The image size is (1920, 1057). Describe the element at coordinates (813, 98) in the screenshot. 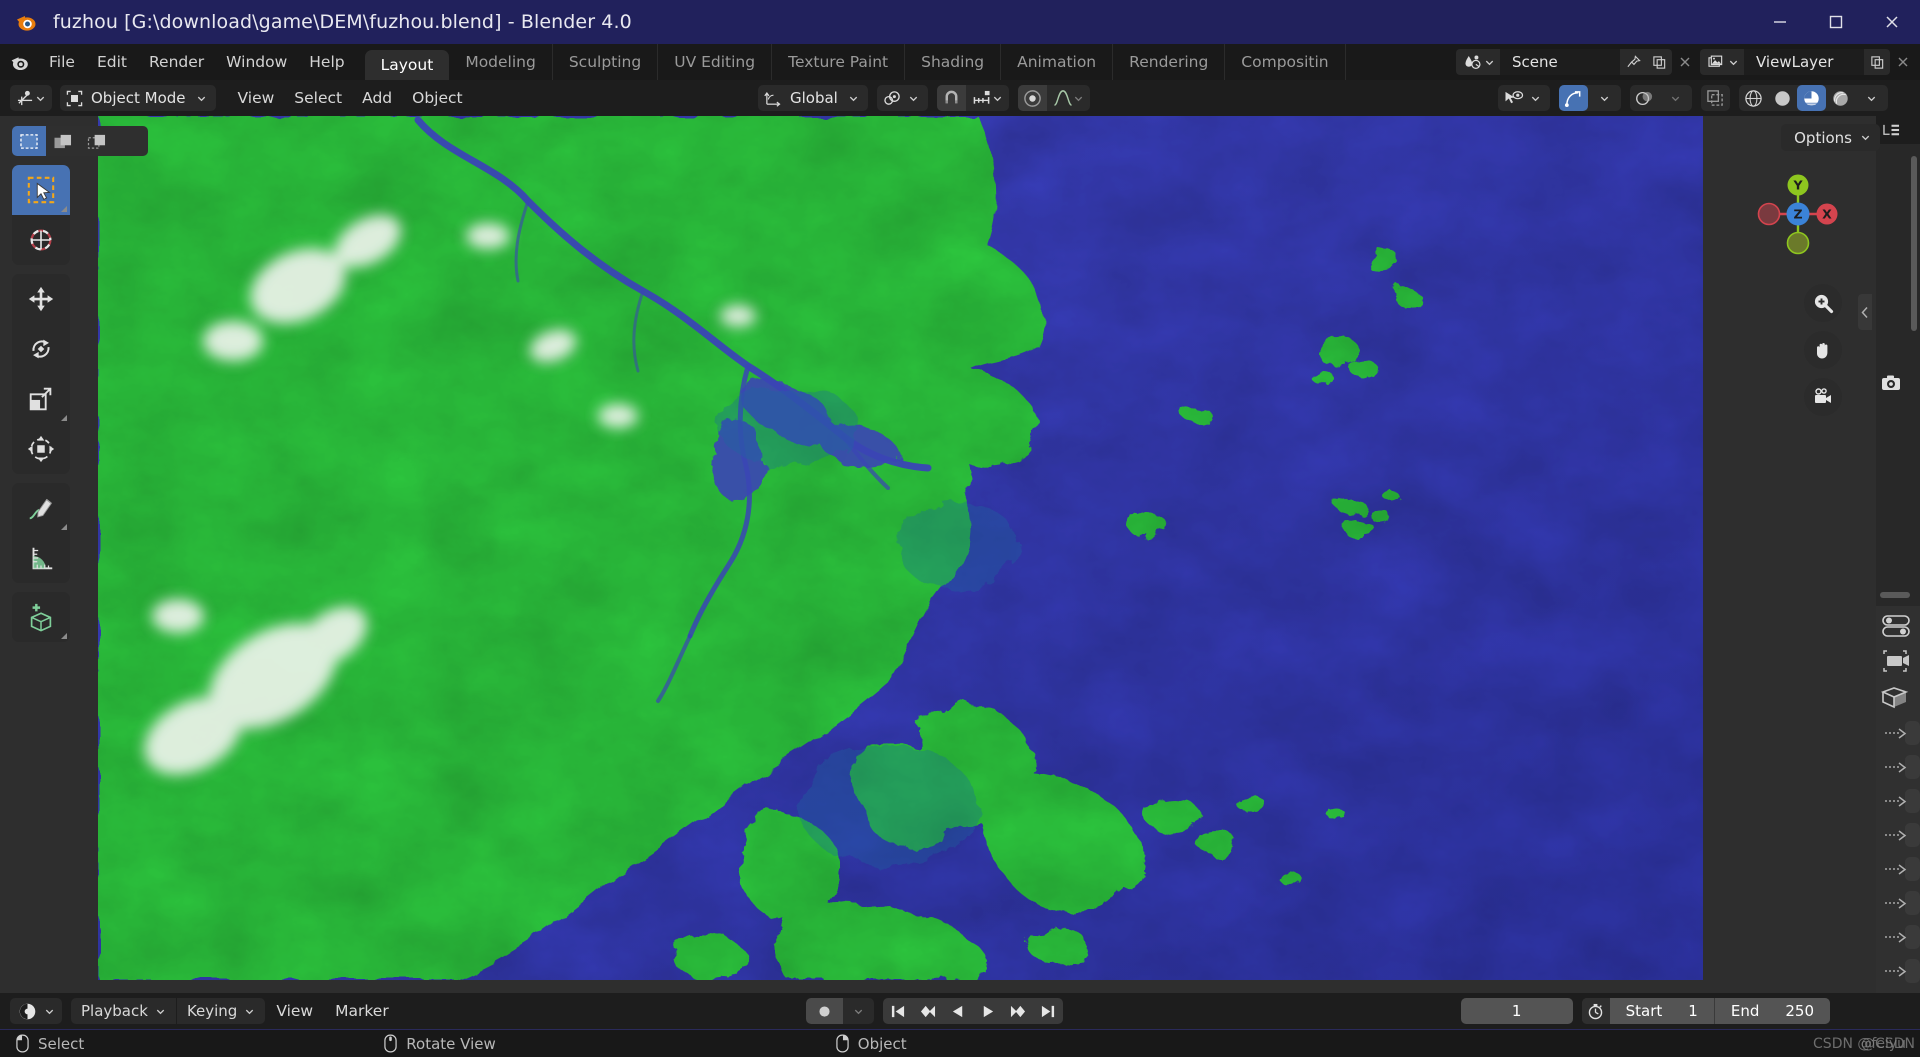

I see `transform-orientation-selector: Global` at that location.